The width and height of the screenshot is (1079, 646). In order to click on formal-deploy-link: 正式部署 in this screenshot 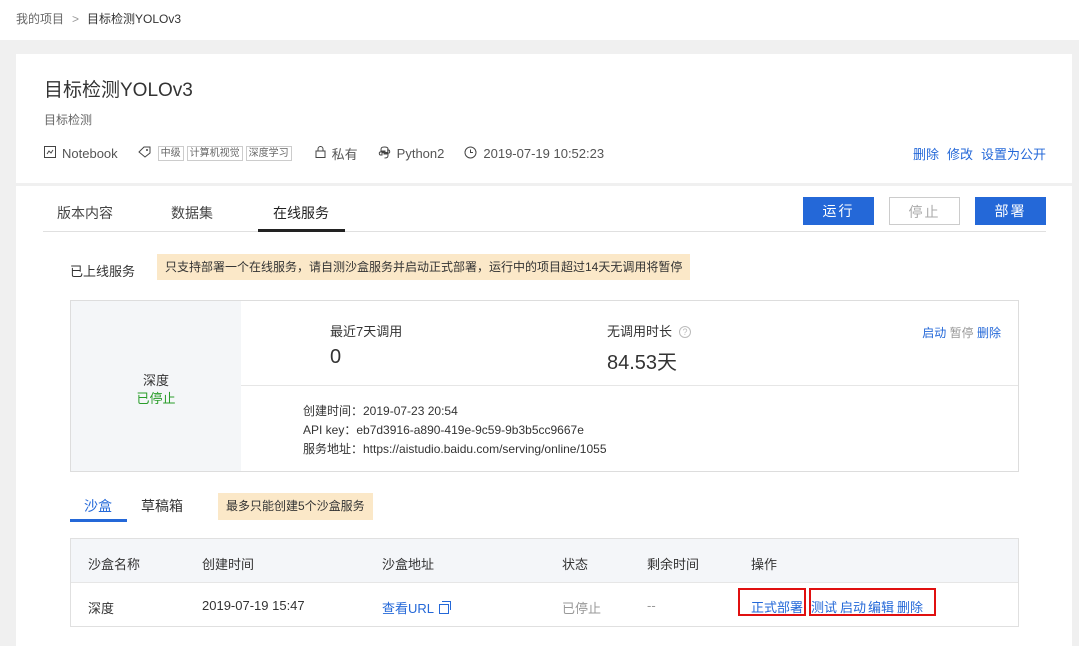, I will do `click(777, 606)`.